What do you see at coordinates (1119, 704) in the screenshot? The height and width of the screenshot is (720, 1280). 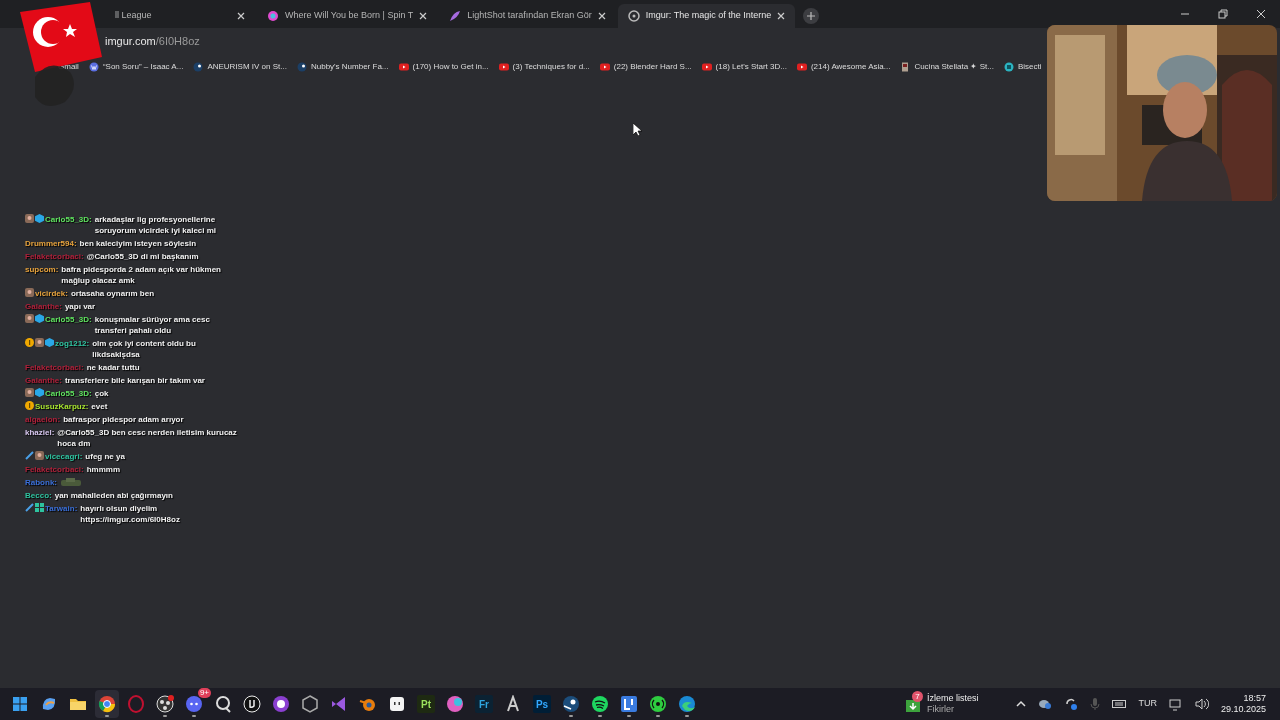 I see `keyboard-icon` at bounding box center [1119, 704].